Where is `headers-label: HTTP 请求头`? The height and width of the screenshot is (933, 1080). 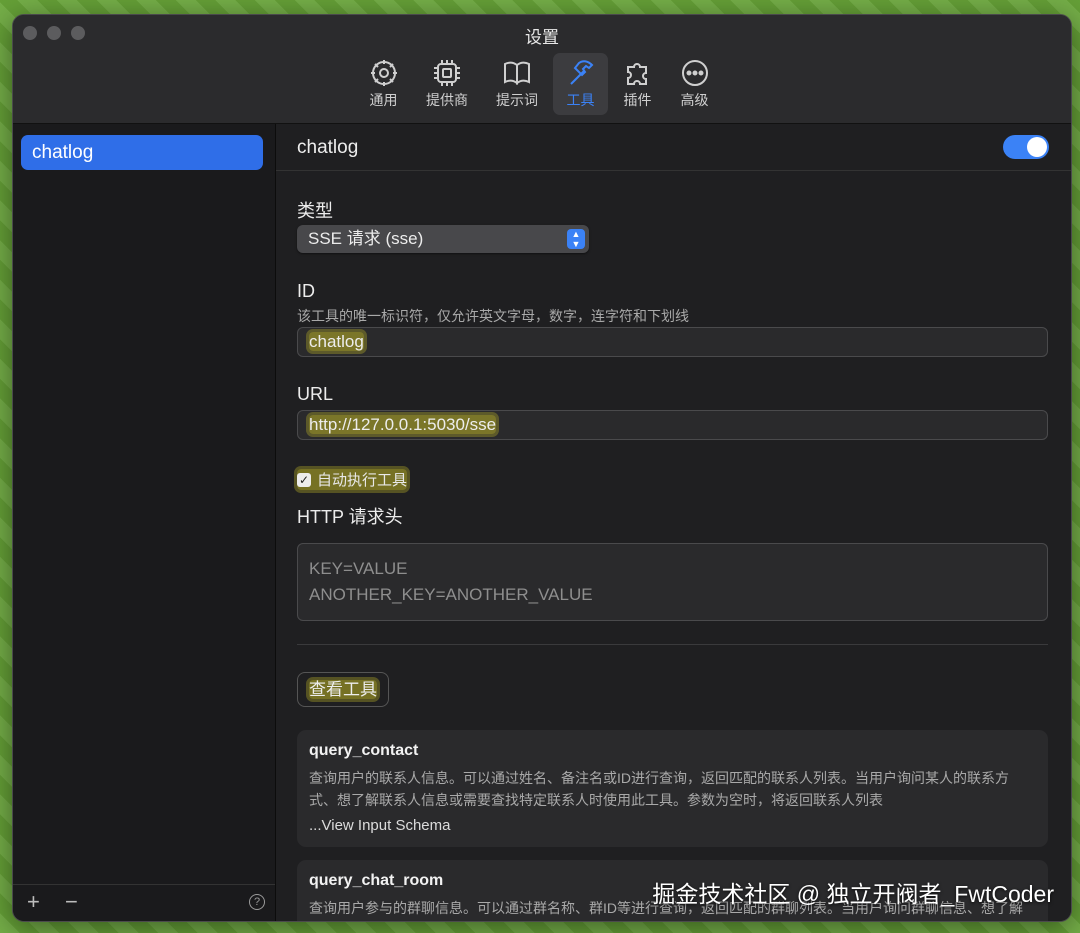 headers-label: HTTP 请求头 is located at coordinates (350, 517).